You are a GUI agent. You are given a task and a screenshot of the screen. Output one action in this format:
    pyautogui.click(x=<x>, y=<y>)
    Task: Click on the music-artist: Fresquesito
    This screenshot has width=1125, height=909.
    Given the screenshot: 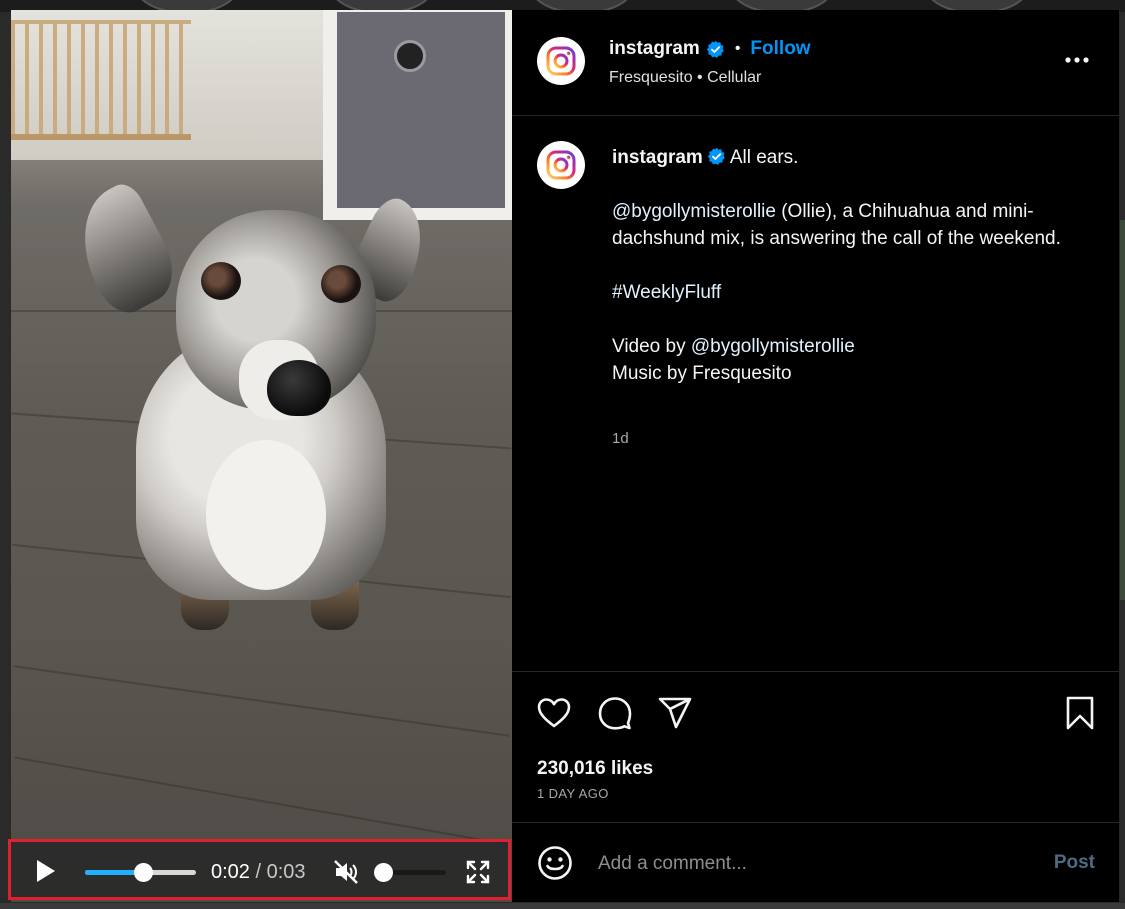 What is the action you would take?
    pyautogui.click(x=651, y=77)
    